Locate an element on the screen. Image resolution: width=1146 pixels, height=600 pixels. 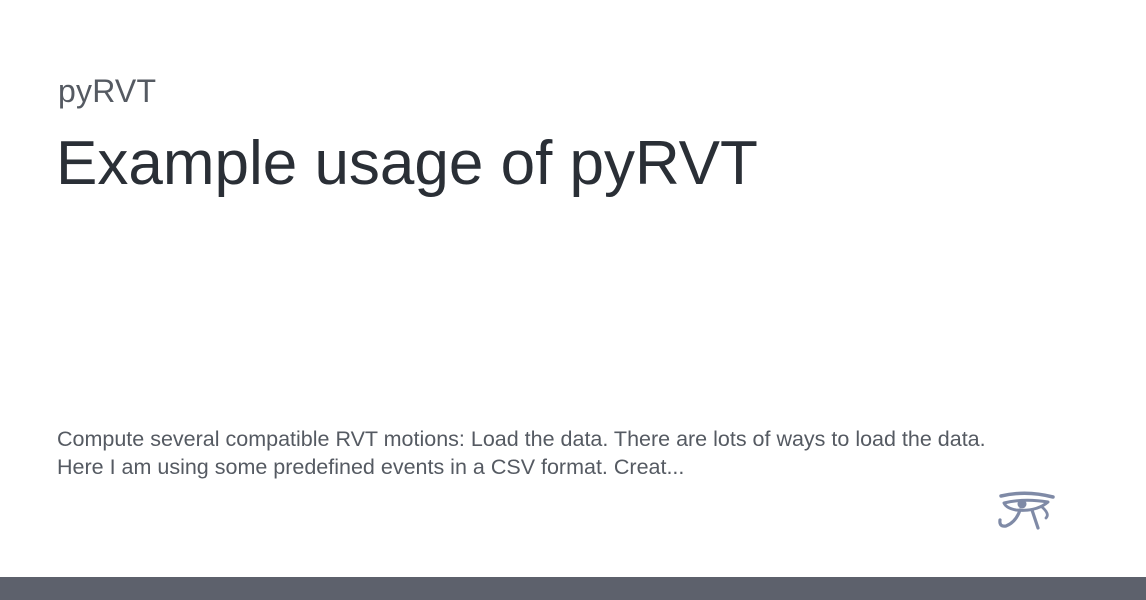
site-name: pyRVT is located at coordinates (107, 91).